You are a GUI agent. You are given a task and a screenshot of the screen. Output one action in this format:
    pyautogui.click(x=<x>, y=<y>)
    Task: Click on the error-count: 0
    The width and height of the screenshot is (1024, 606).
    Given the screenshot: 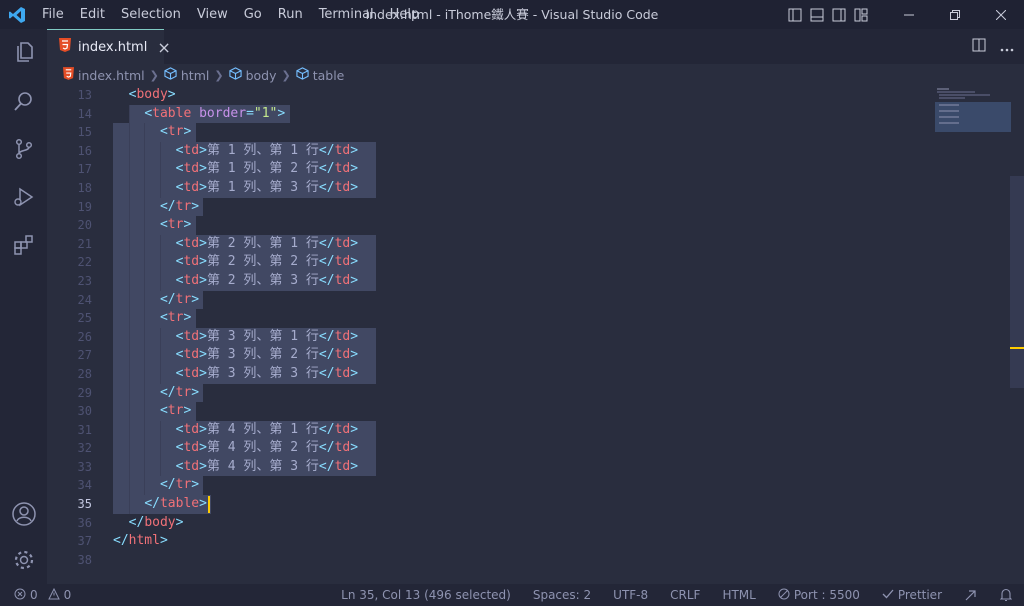 What is the action you would take?
    pyautogui.click(x=34, y=595)
    